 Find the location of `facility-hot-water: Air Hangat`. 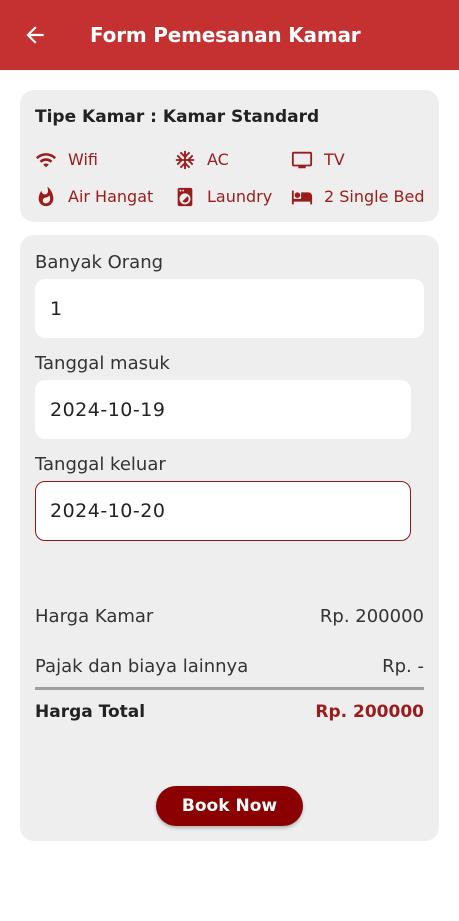

facility-hot-water: Air Hangat is located at coordinates (94, 197).